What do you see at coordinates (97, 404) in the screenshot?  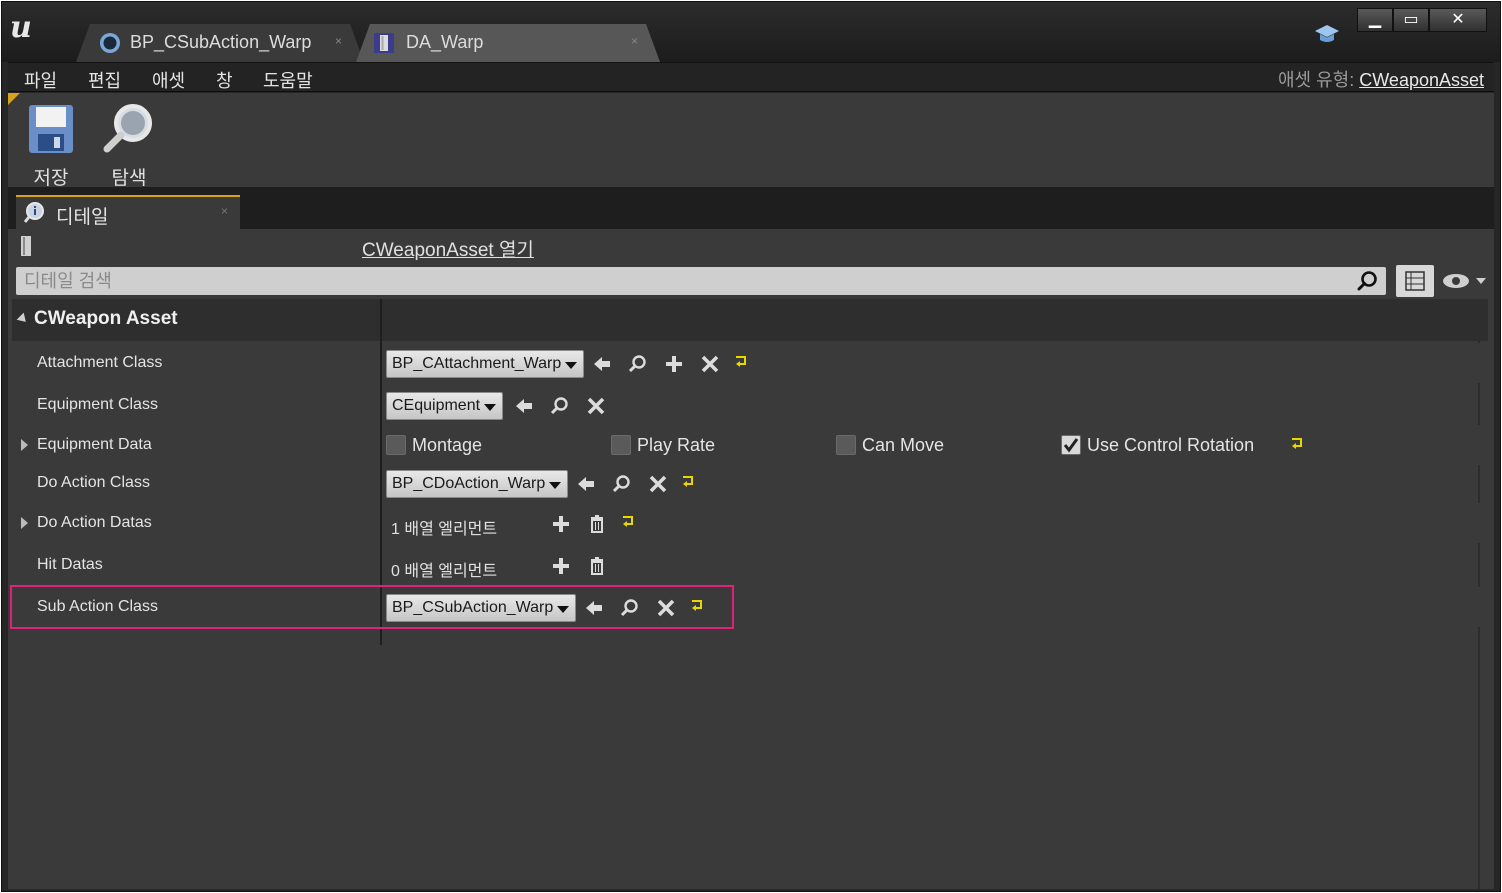 I see `property-name: Equipment Class` at bounding box center [97, 404].